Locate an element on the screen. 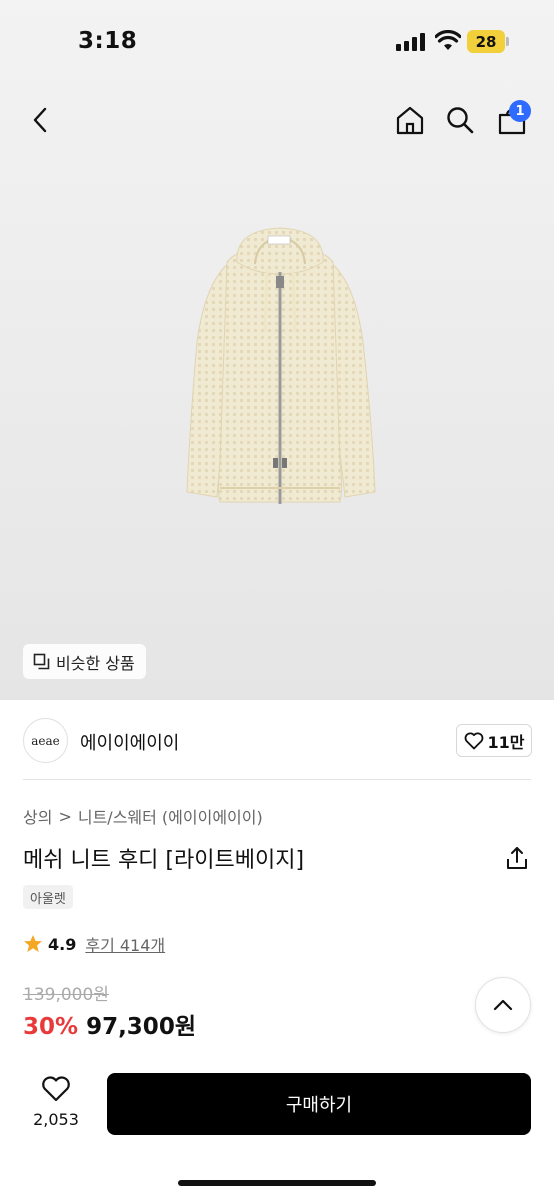  wishlist-count: 2,053 is located at coordinates (56, 1119).